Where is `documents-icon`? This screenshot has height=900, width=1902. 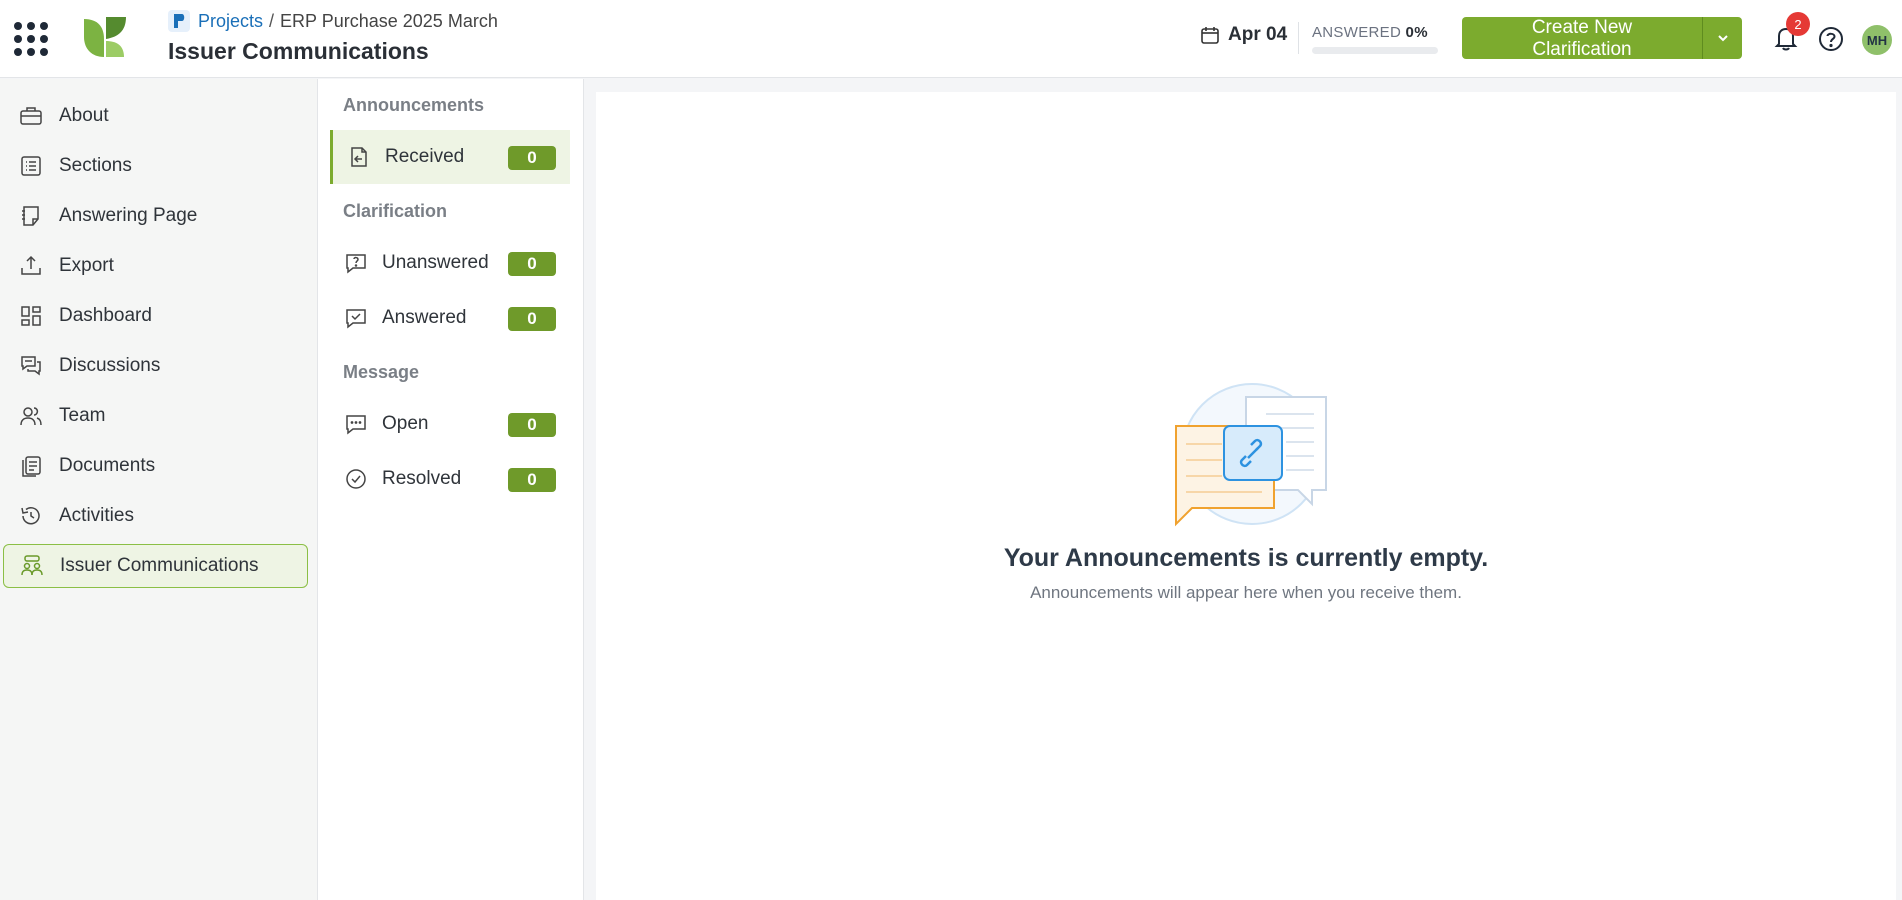
documents-icon is located at coordinates (31, 466).